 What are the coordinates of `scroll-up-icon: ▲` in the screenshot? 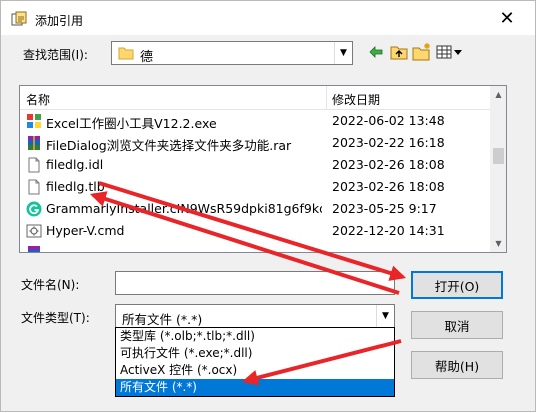 It's located at (498, 94).